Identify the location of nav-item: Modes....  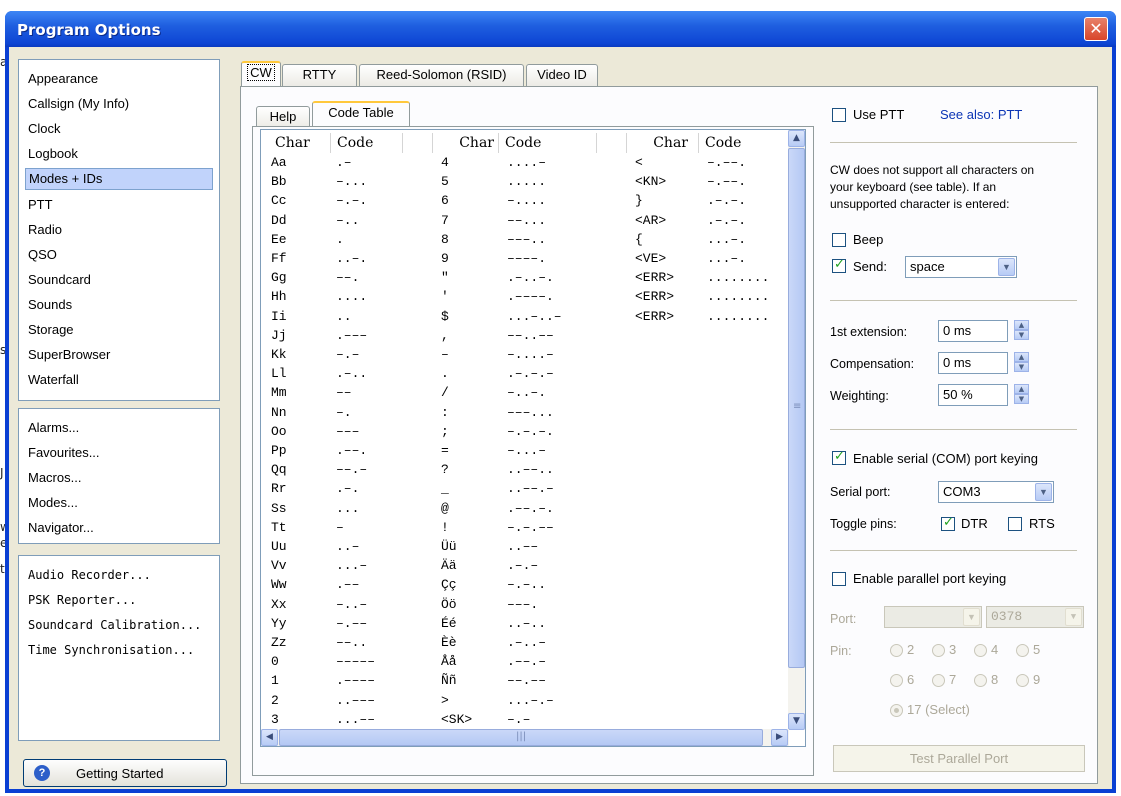
(119, 503).